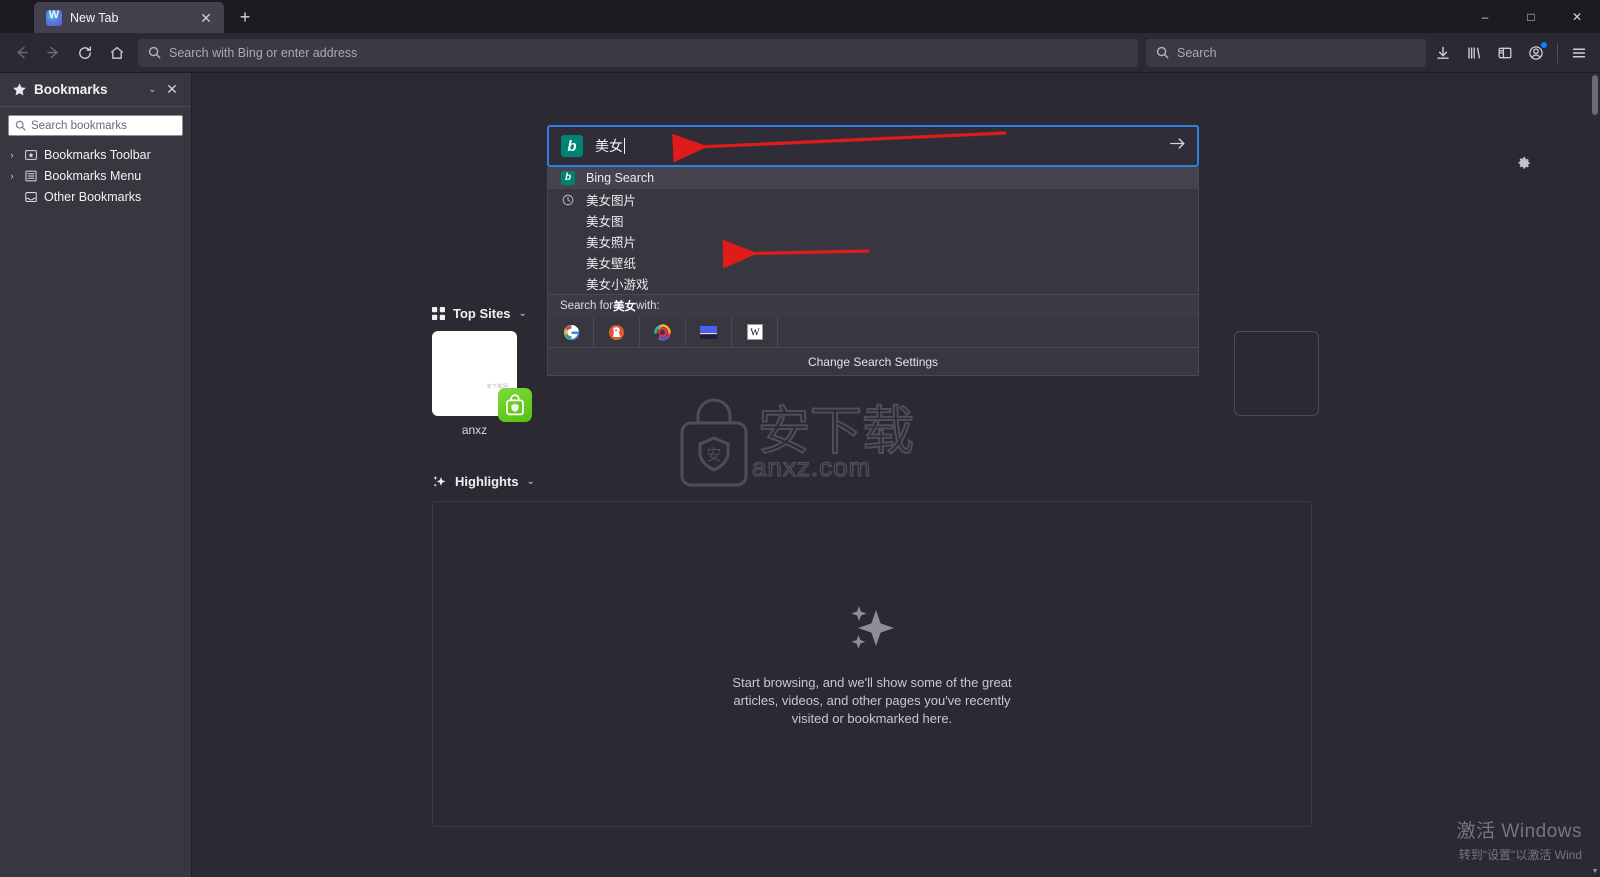 The height and width of the screenshot is (877, 1600). What do you see at coordinates (873, 178) in the screenshot?
I see `search-engine-header-row: b Bing Search` at bounding box center [873, 178].